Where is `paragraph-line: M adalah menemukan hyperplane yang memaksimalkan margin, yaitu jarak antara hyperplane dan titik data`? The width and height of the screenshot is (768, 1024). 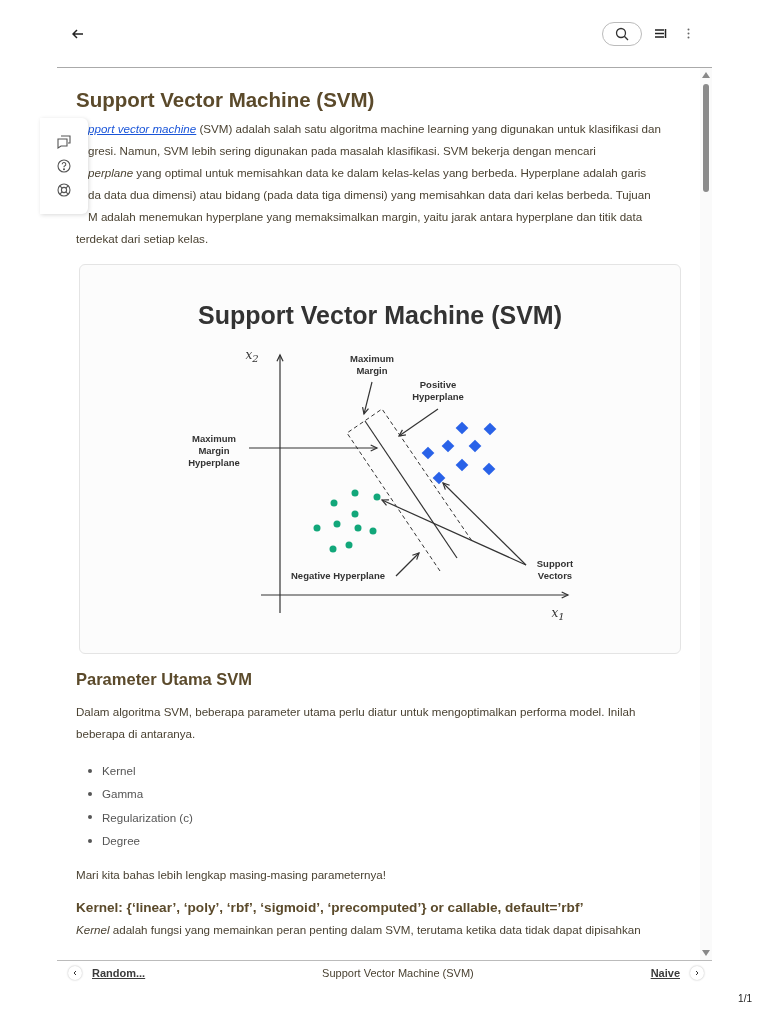
paragraph-line: M adalah menemukan hyperplane yang memaksimalkan margin, yaitu jarak antara hyperplane dan titik data is located at coordinates (365, 217).